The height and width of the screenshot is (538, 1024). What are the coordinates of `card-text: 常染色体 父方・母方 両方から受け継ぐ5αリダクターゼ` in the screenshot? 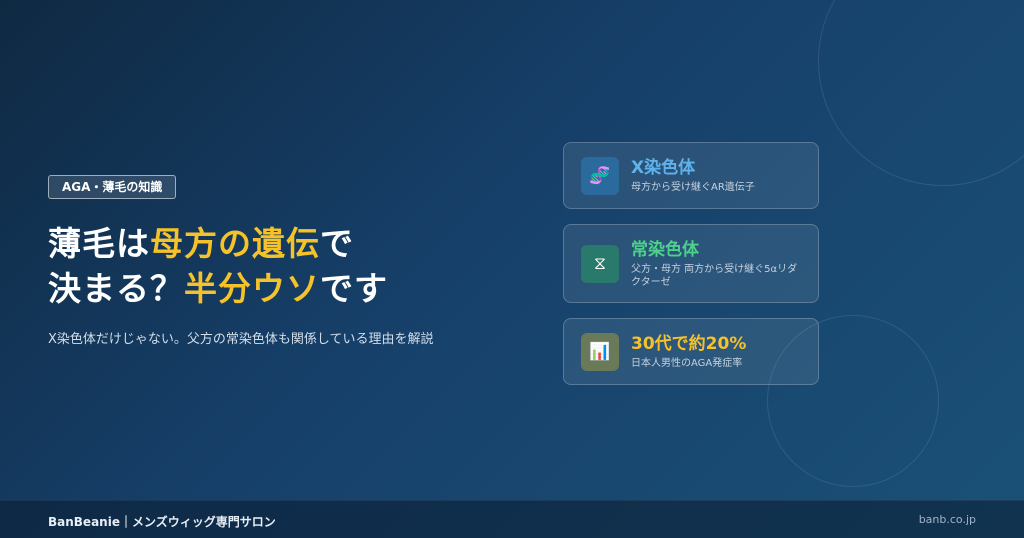 It's located at (717, 264).